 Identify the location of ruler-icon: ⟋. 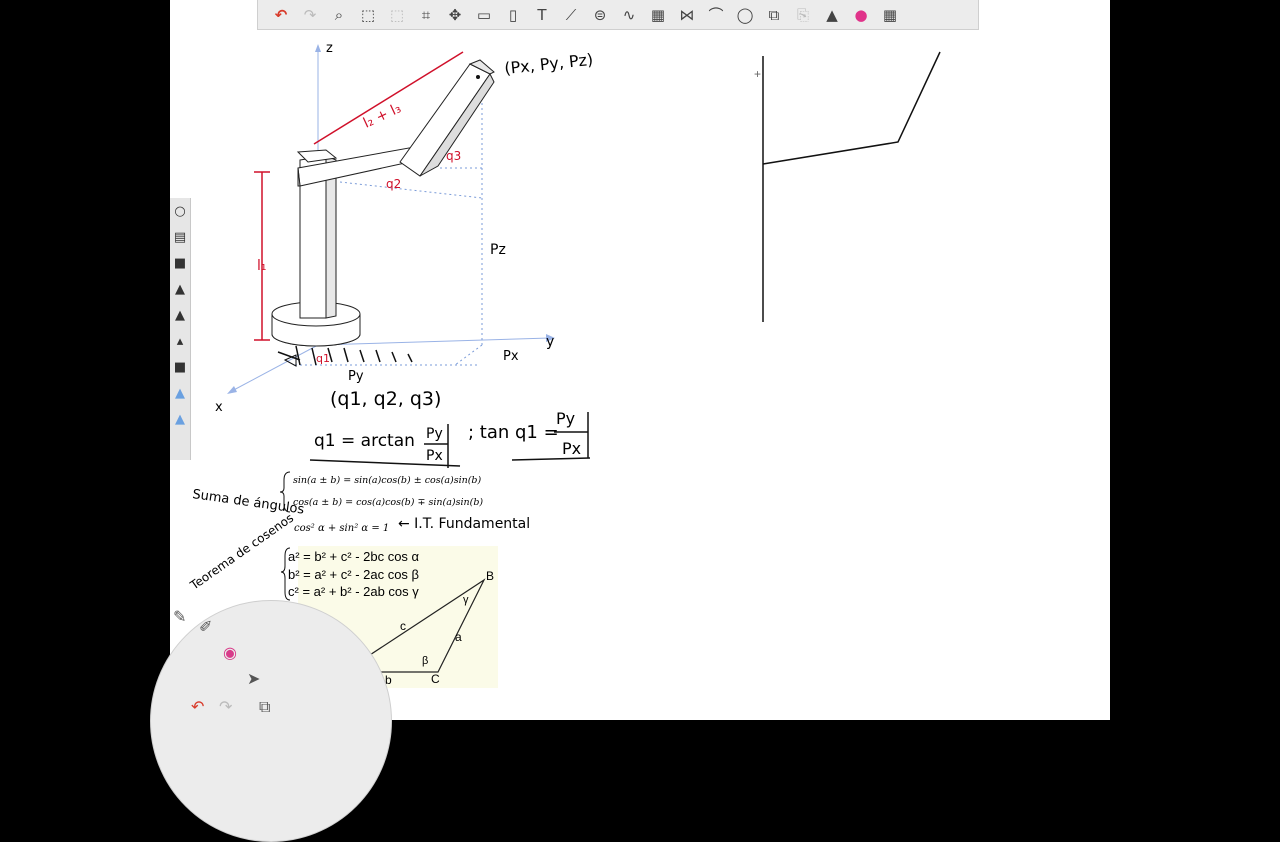
(571, 15).